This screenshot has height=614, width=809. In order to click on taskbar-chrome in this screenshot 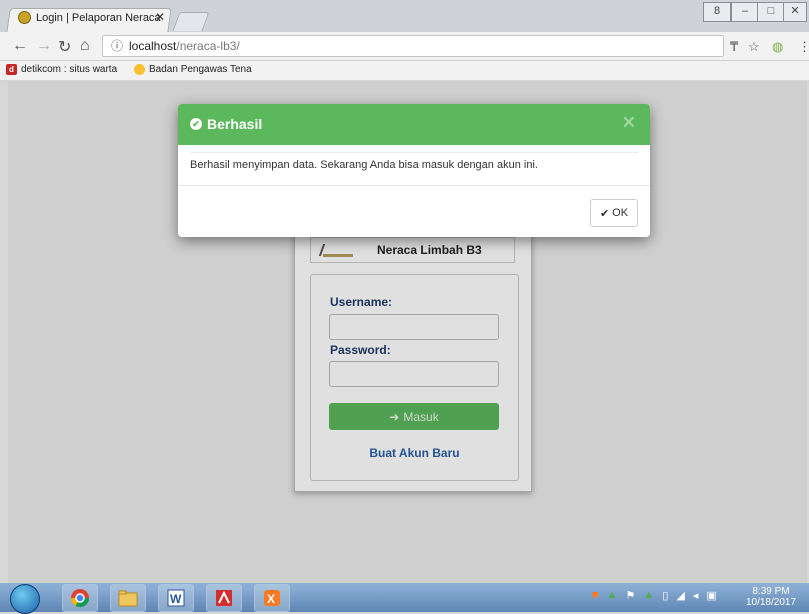, I will do `click(80, 598)`.